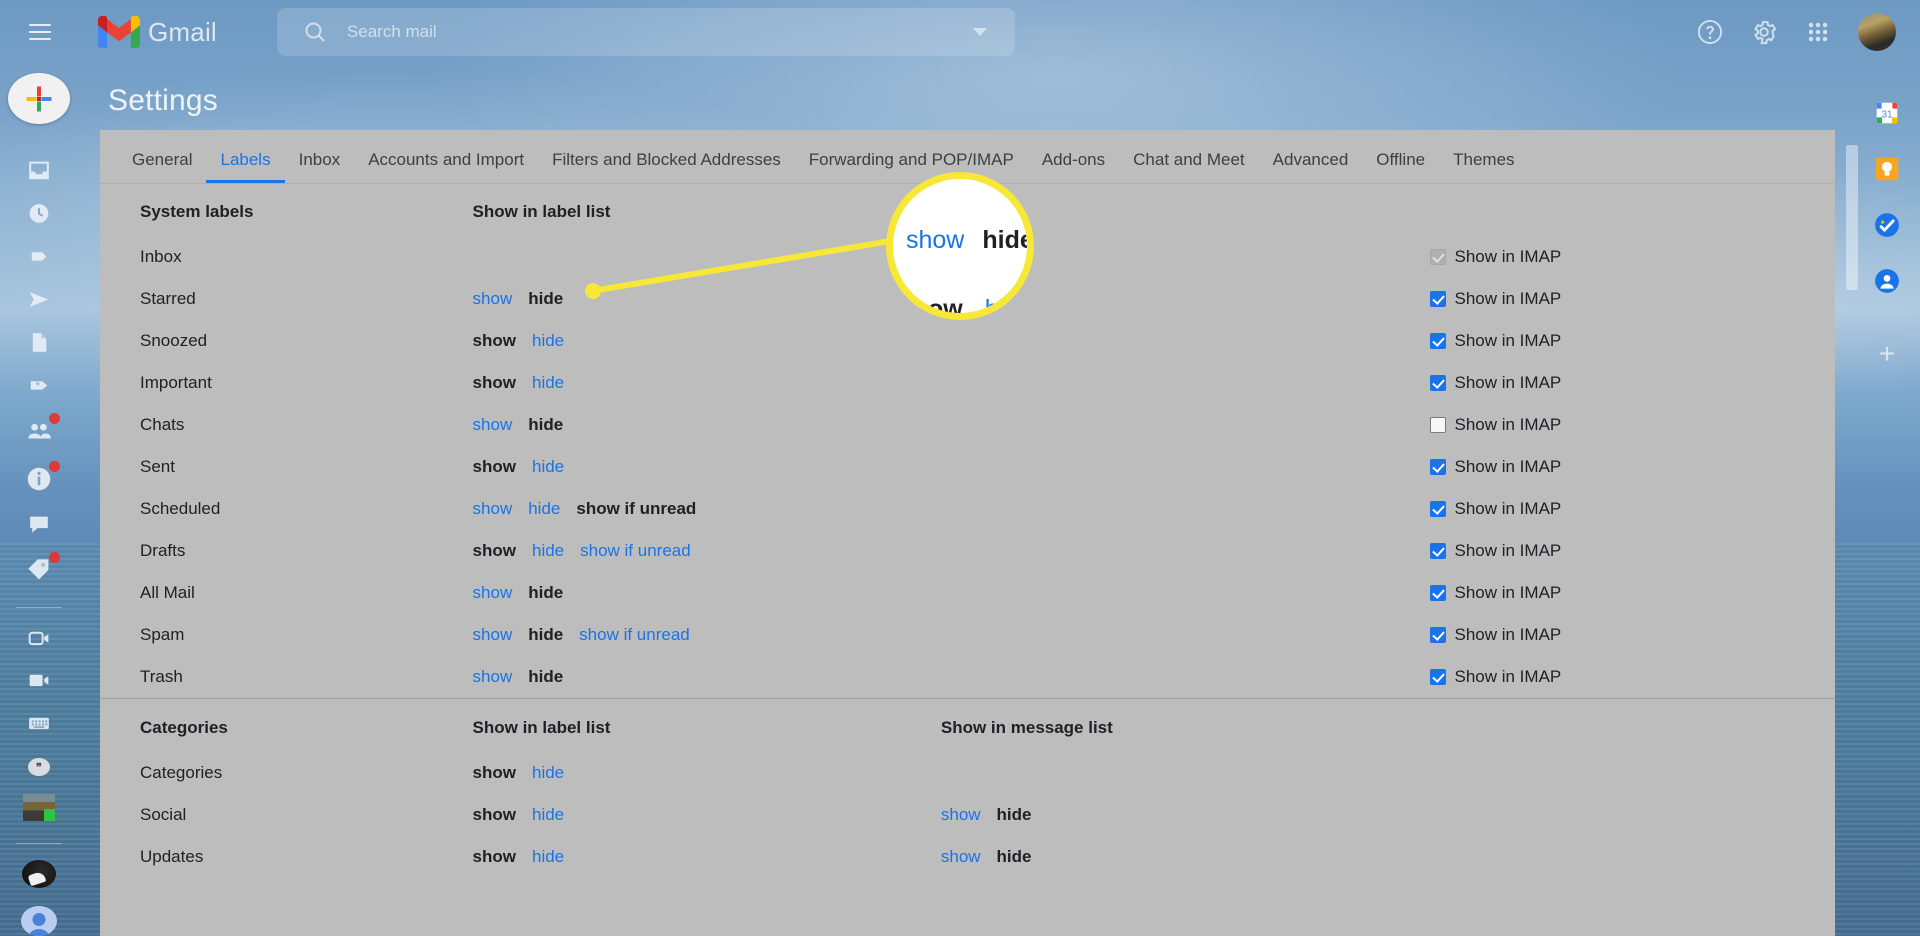 The height and width of the screenshot is (936, 1920). What do you see at coordinates (911, 166) in the screenshot?
I see `tab-forwarding-and-pop-imap: Forwarding and POP/IMAP` at bounding box center [911, 166].